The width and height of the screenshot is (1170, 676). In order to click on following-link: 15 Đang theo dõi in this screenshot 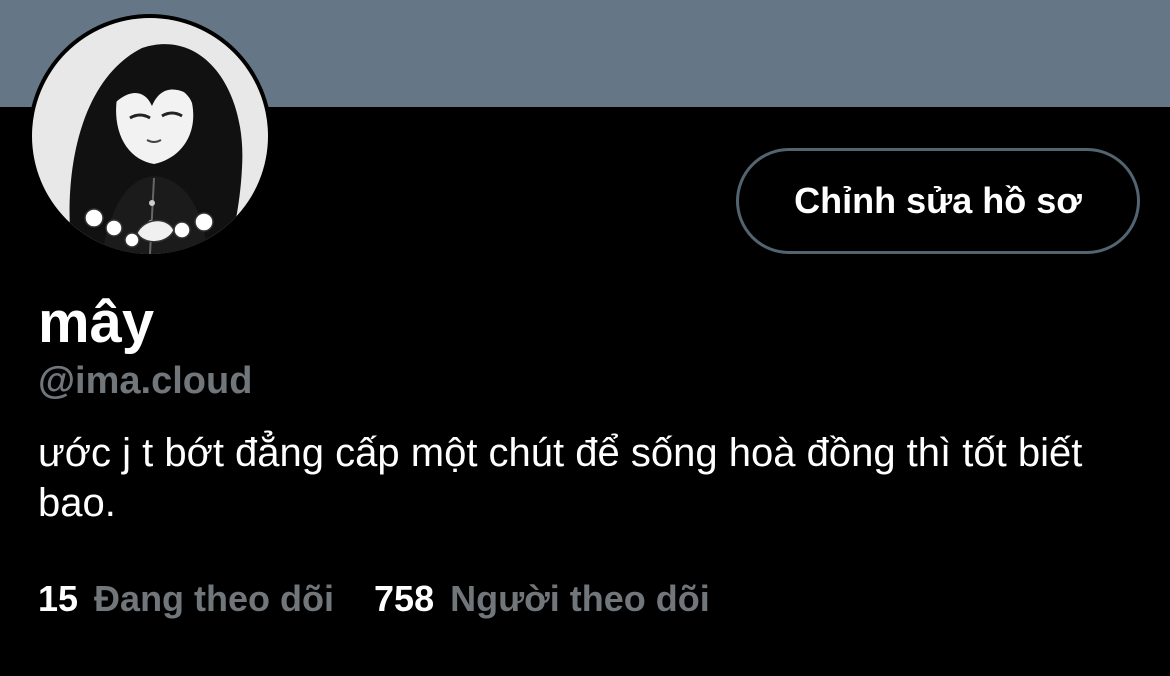, I will do `click(186, 599)`.